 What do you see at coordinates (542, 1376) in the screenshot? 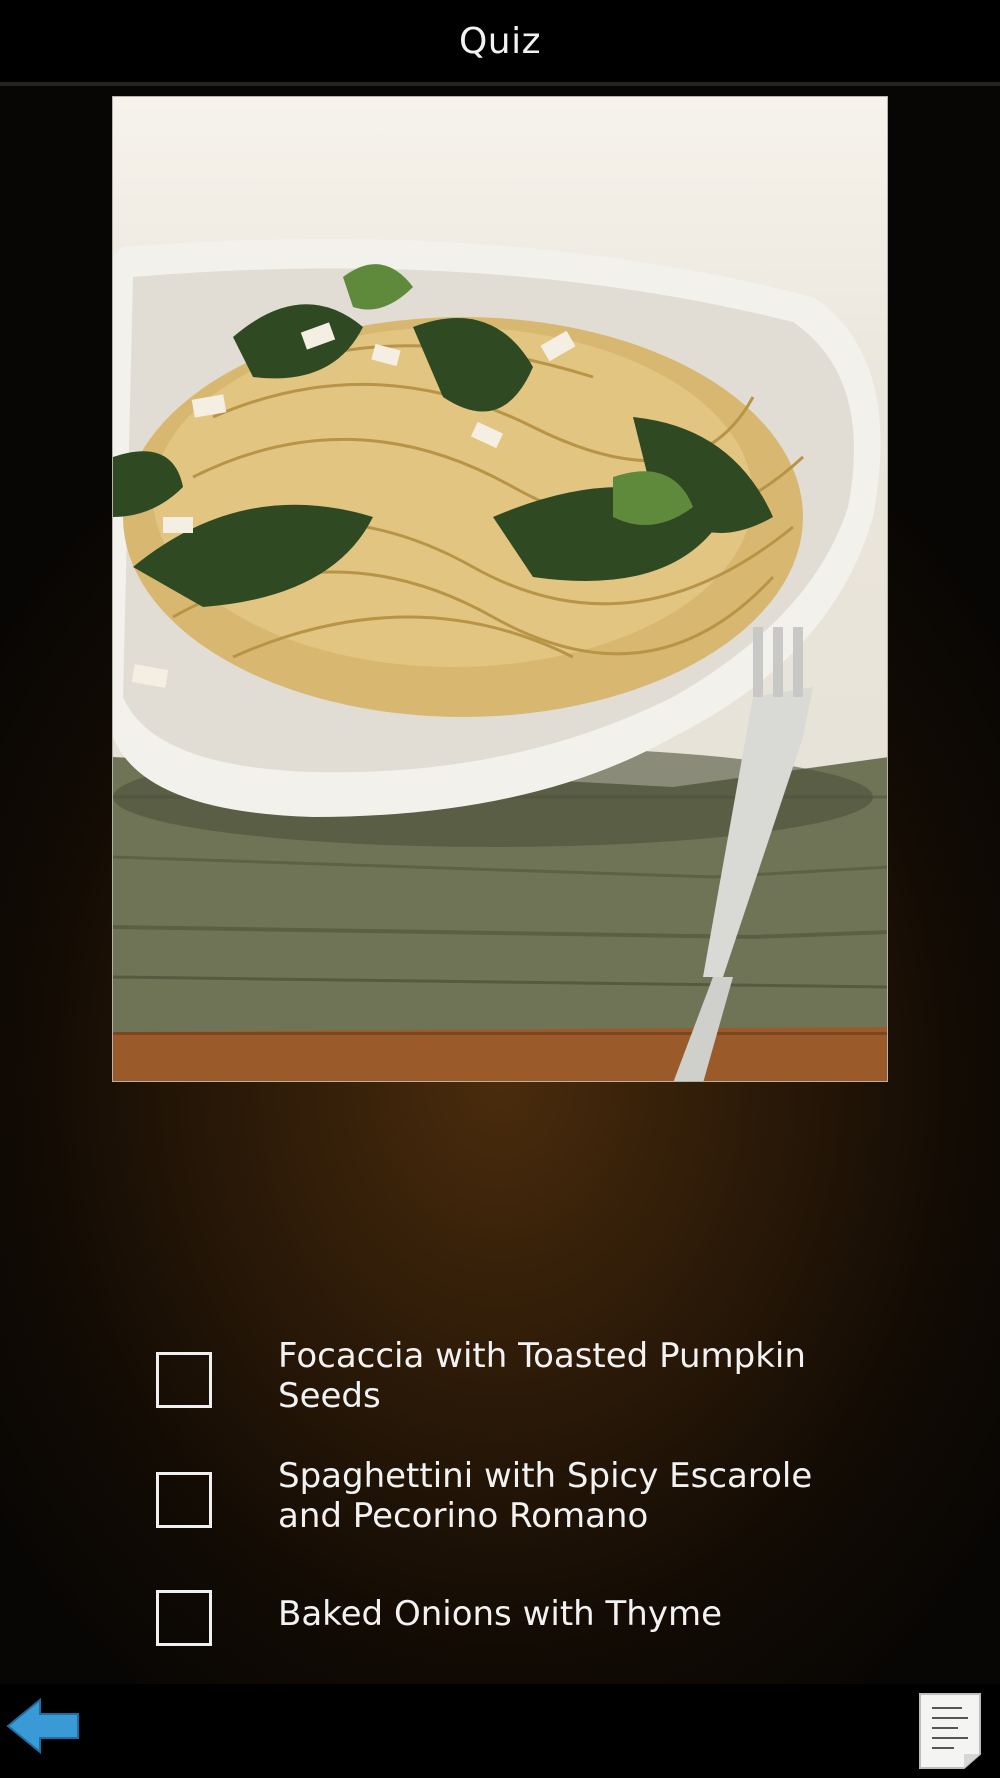
I see `answer-label: Focaccia with Toasted Pumpkin Seeds` at bounding box center [542, 1376].